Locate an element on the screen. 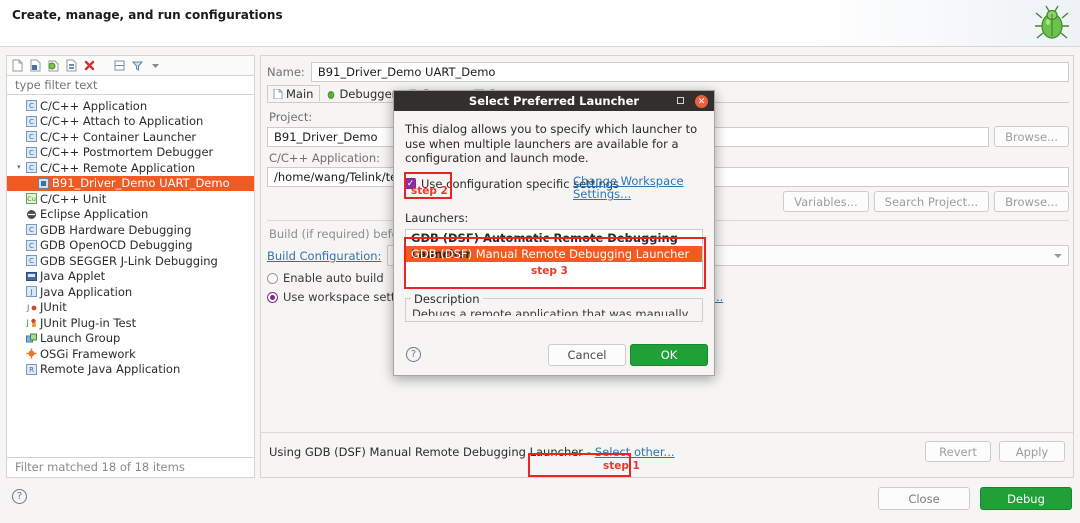  tree-item: C C/C++ Postmortem Debugger is located at coordinates (130, 153).